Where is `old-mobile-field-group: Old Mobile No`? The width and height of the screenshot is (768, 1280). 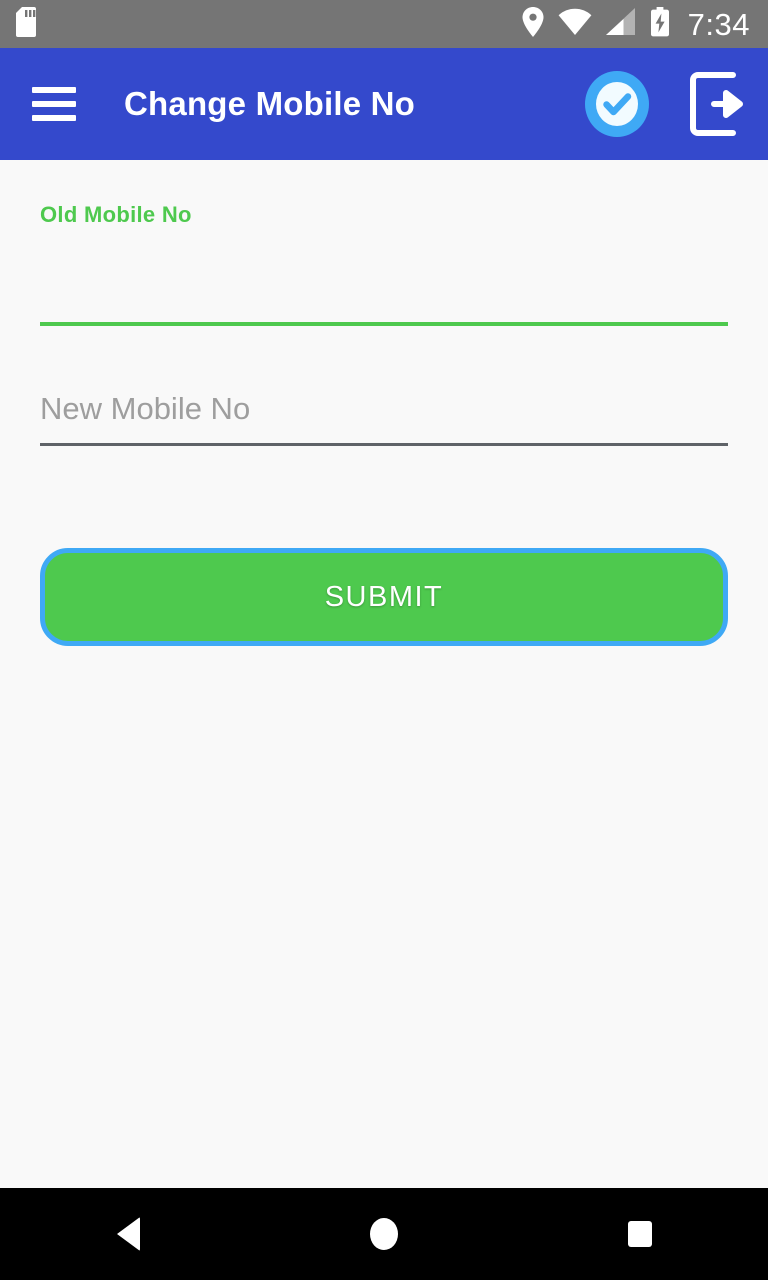
old-mobile-field-group: Old Mobile No is located at coordinates (384, 265).